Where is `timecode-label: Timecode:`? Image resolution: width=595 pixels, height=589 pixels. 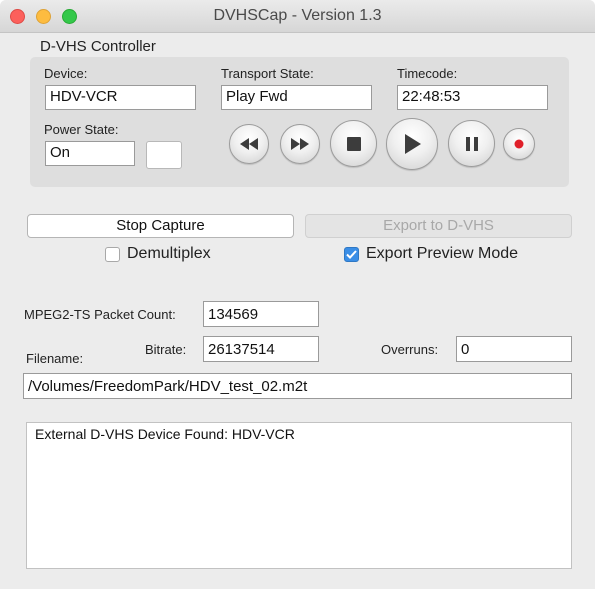
timecode-label: Timecode: is located at coordinates (427, 73).